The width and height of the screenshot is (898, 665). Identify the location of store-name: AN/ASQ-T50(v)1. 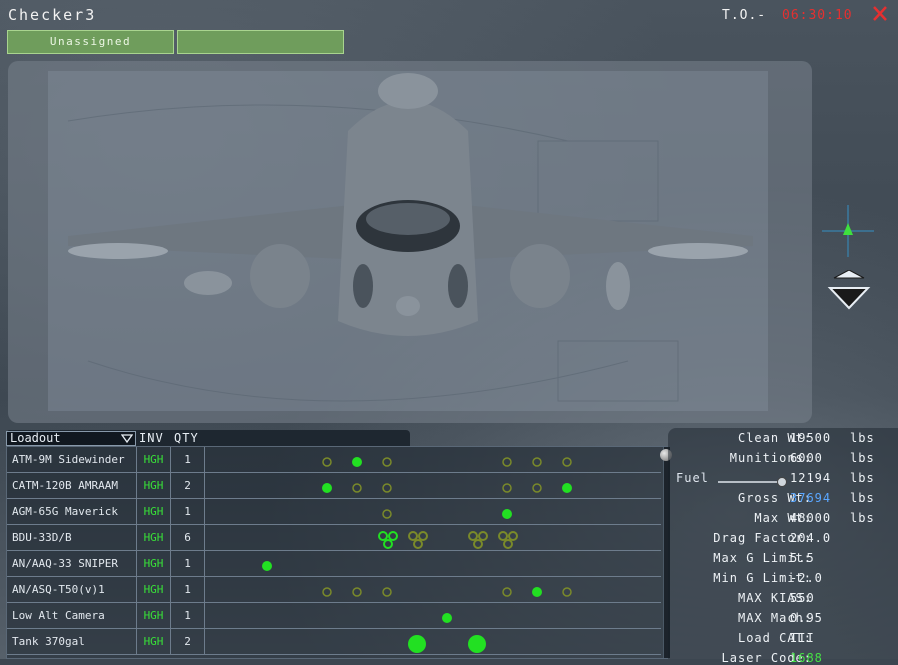
(72, 590).